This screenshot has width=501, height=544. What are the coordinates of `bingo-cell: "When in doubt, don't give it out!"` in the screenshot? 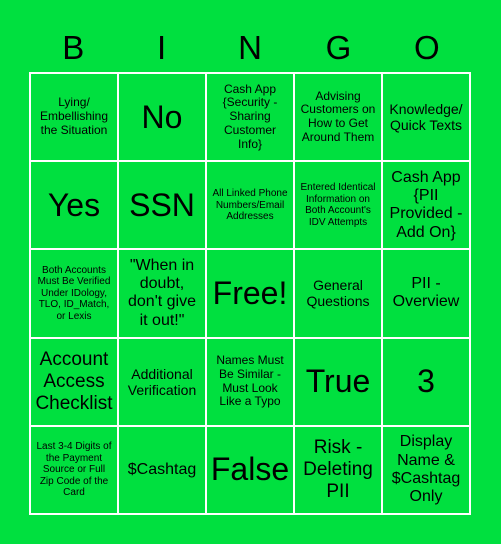 It's located at (162, 293).